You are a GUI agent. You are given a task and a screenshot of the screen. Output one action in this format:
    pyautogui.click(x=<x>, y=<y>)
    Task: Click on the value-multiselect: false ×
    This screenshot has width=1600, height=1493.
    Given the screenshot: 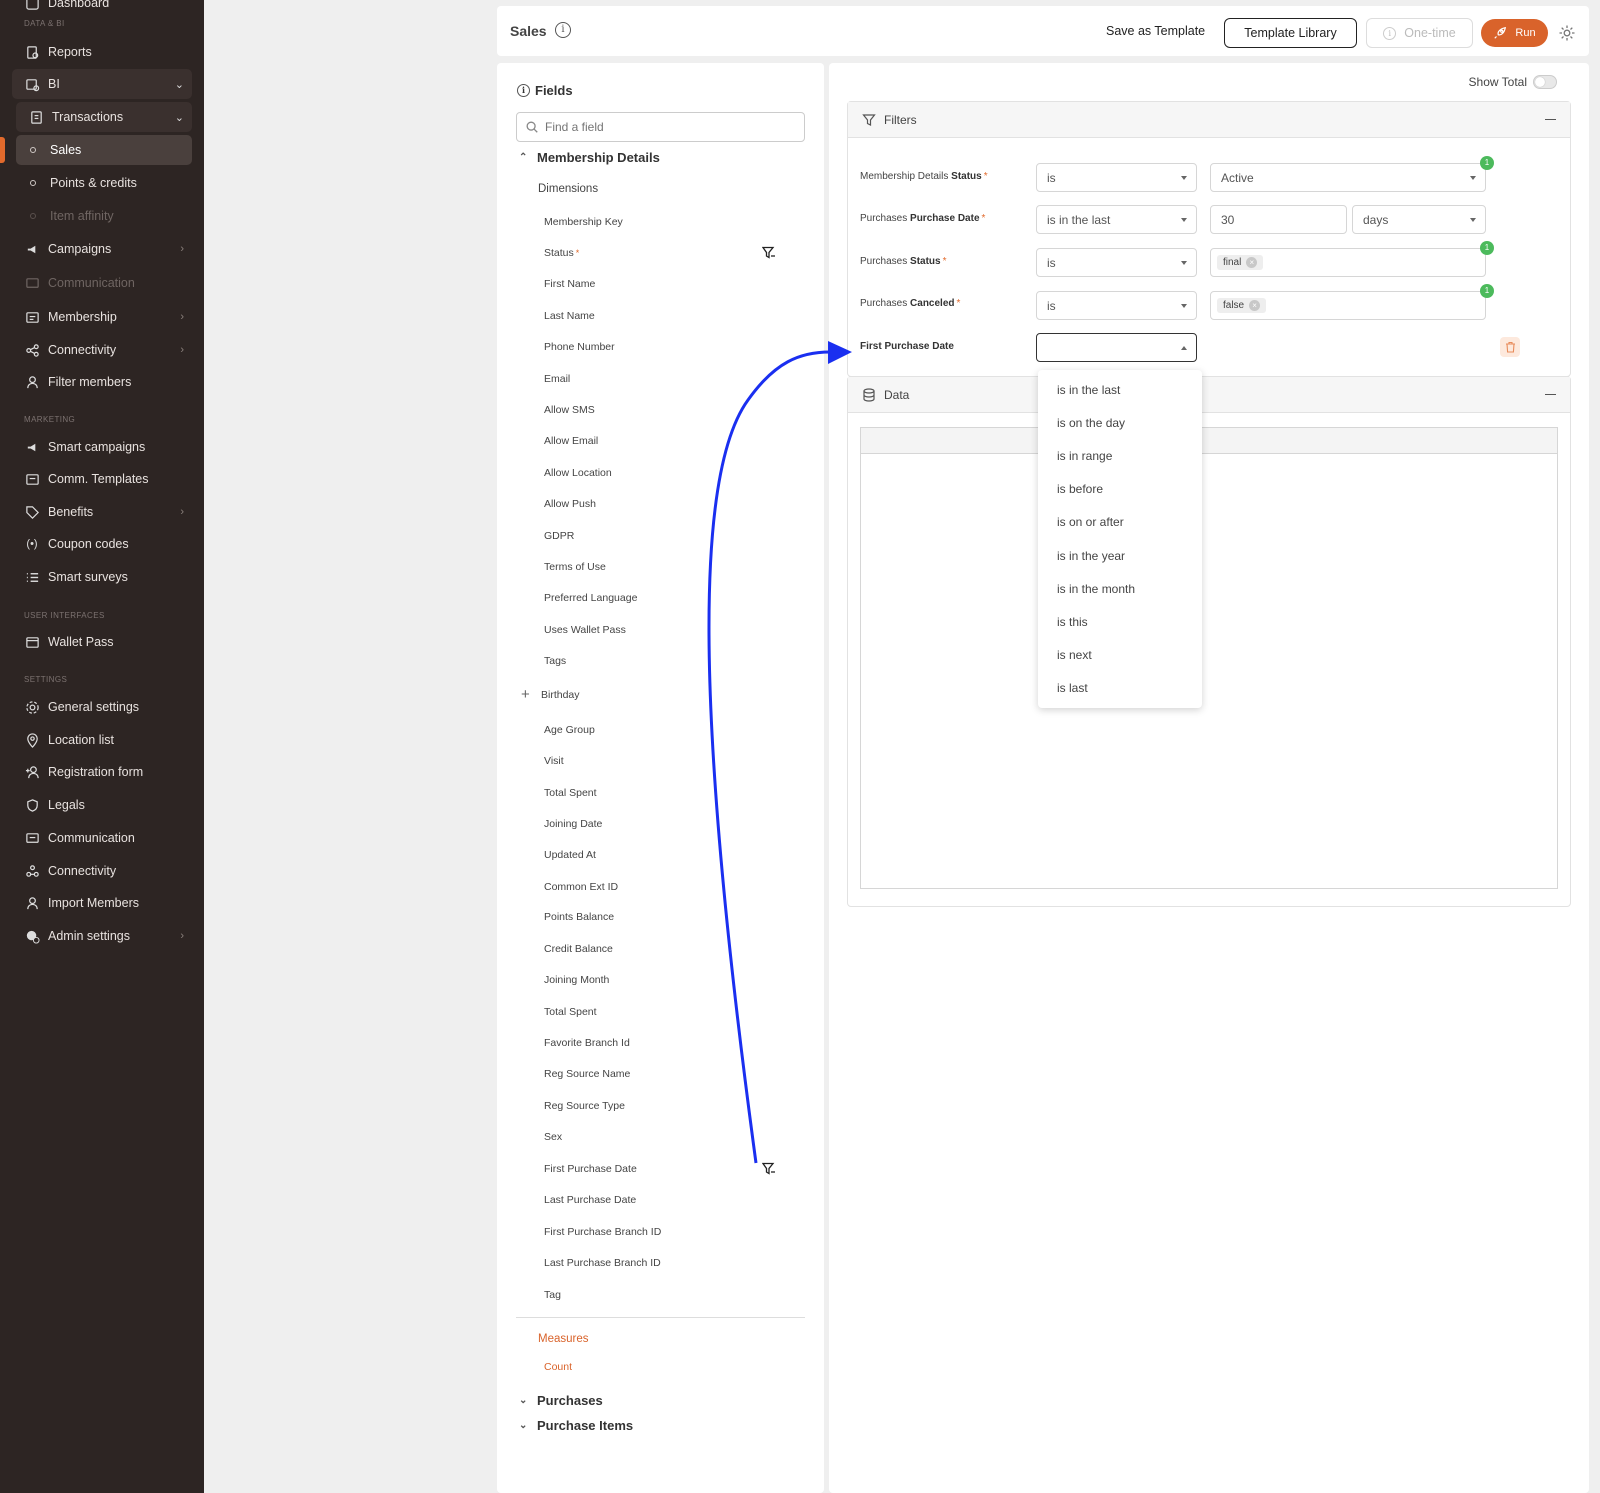 What is the action you would take?
    pyautogui.click(x=1348, y=305)
    